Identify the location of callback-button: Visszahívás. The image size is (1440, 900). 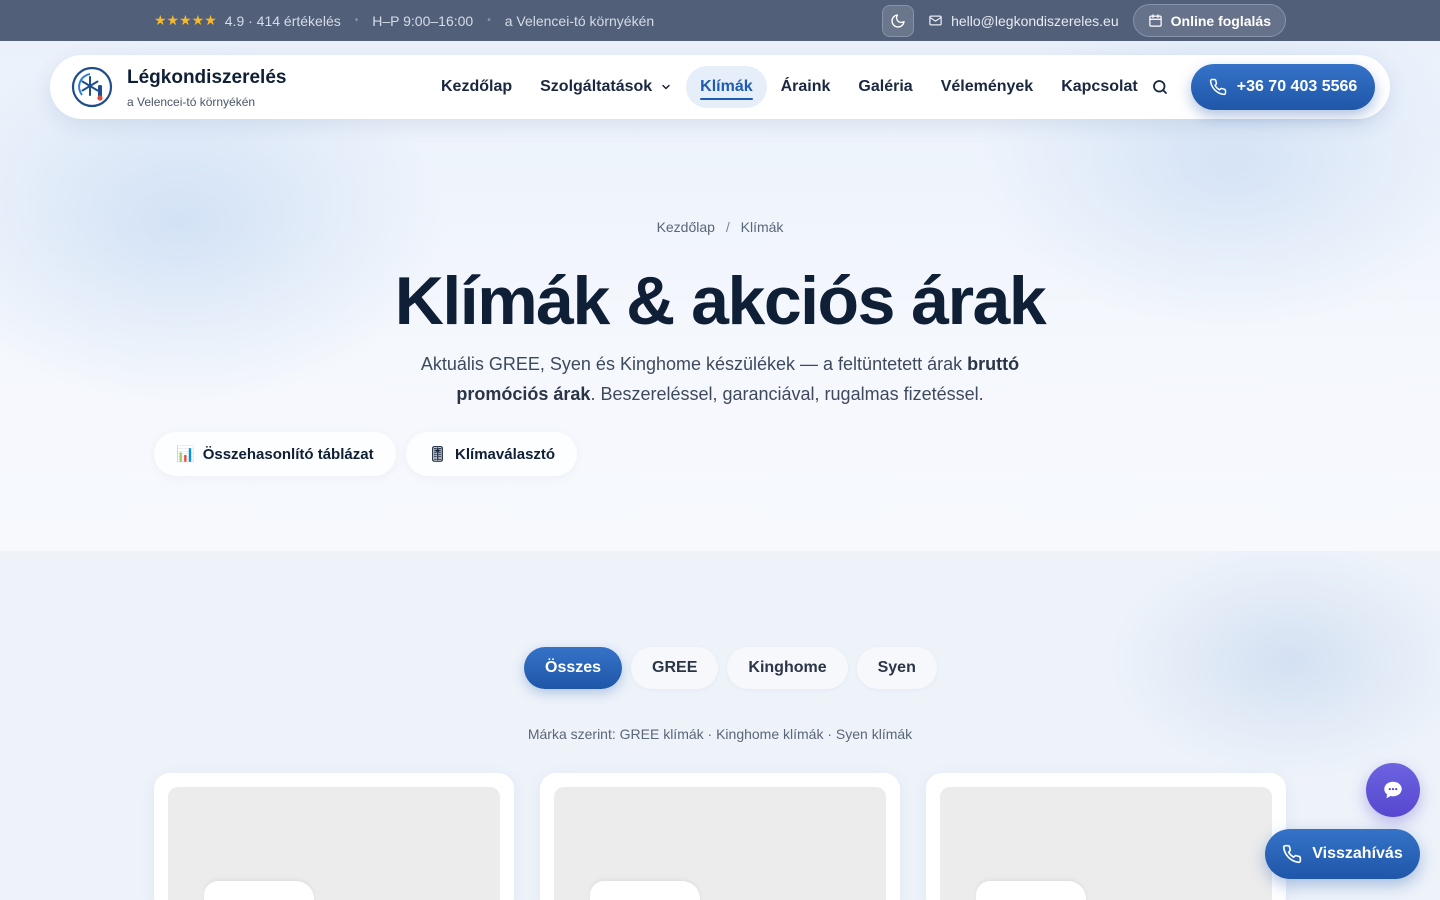
(1342, 854).